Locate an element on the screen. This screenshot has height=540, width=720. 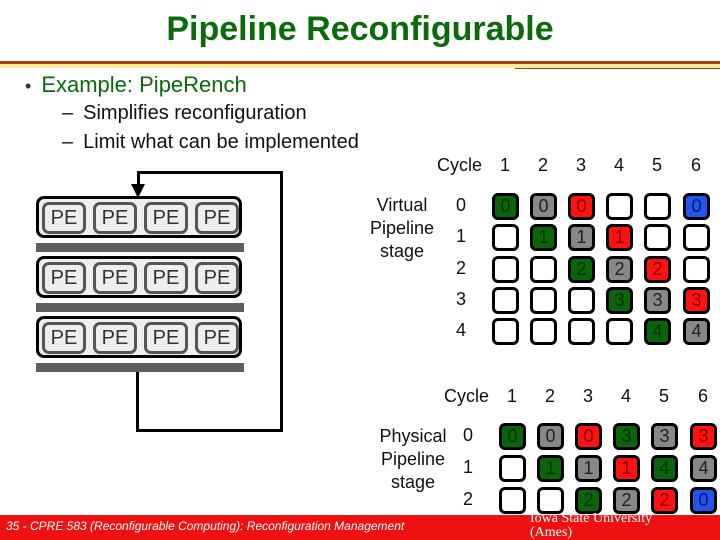
title-rule-thin is located at coordinates (617, 68).